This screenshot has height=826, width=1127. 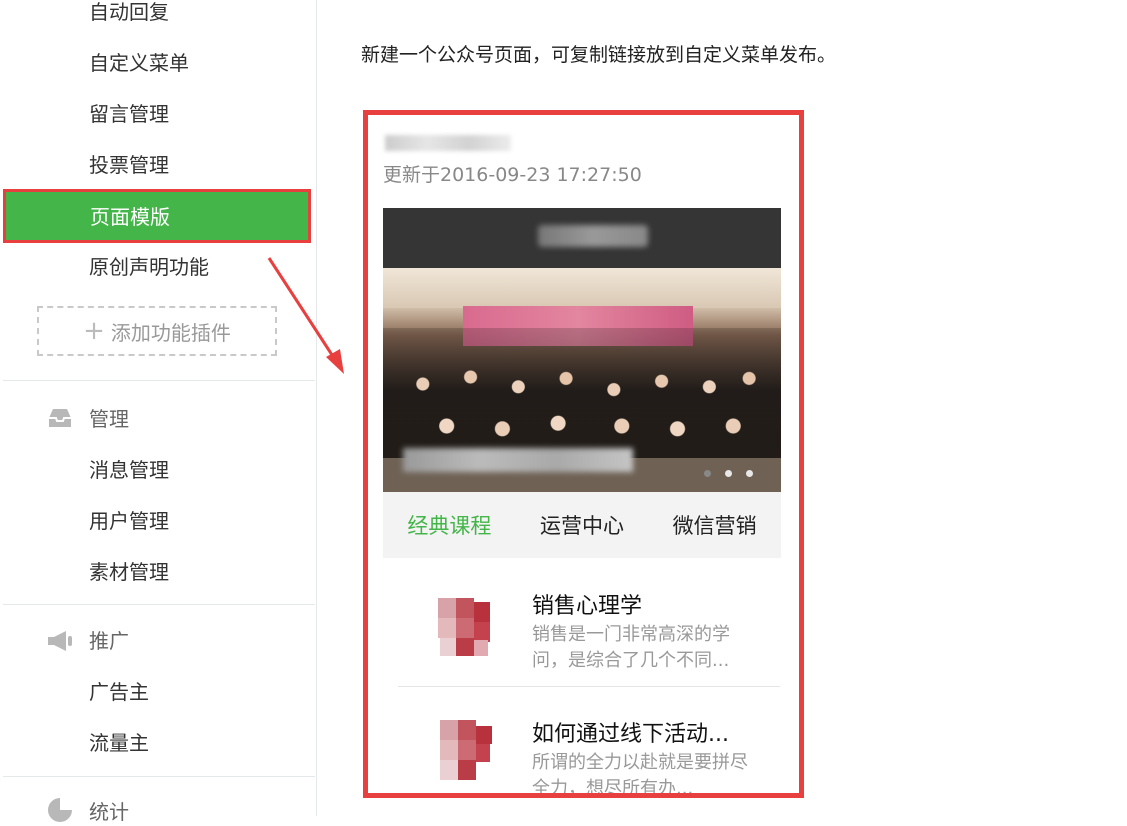 I want to click on sidebar-item-user-manage: 用户管理, so click(x=129, y=521).